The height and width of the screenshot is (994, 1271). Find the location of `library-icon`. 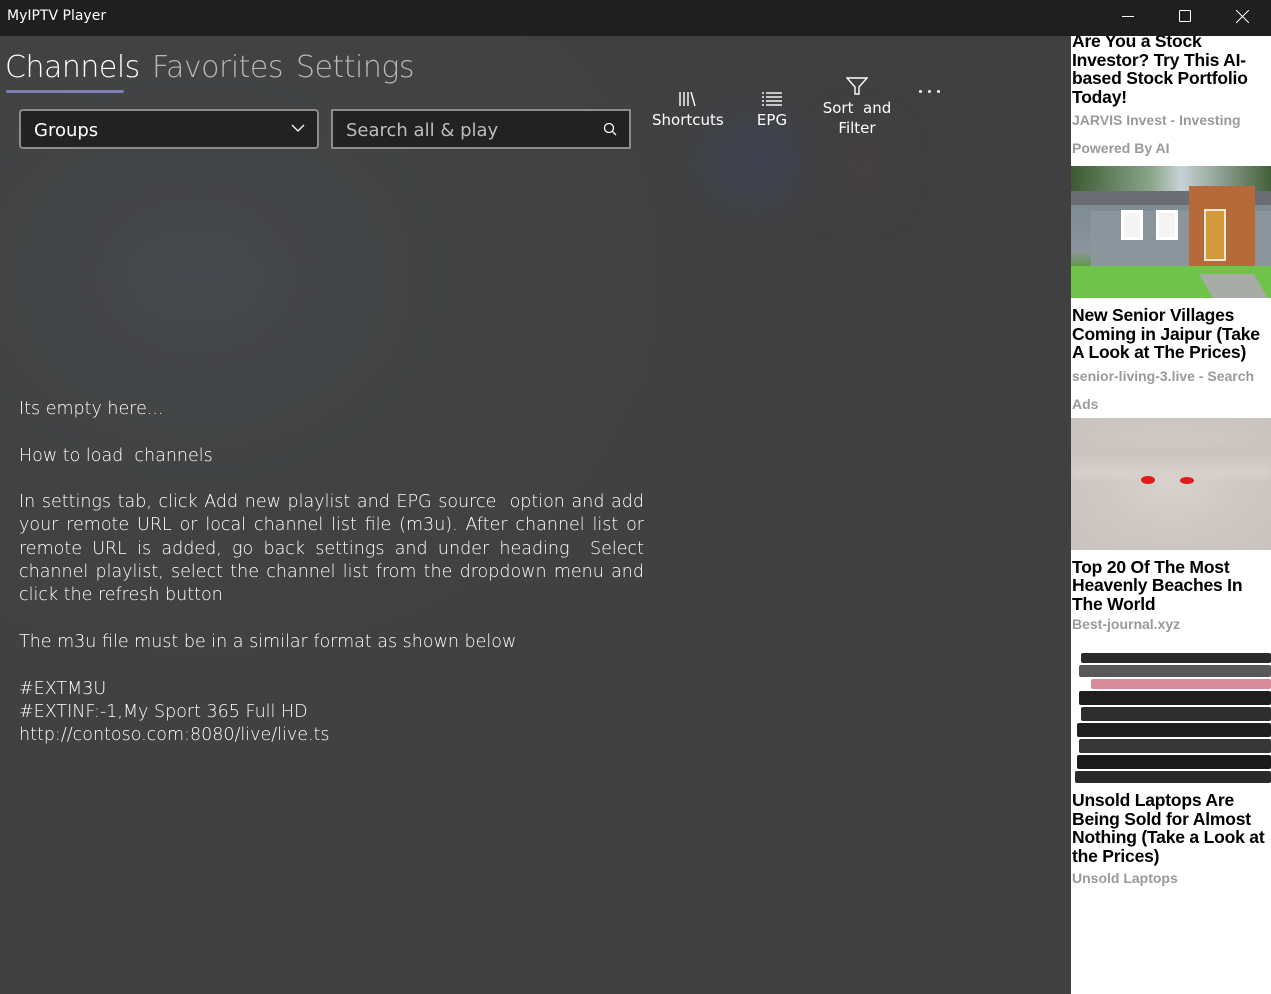

library-icon is located at coordinates (687, 99).